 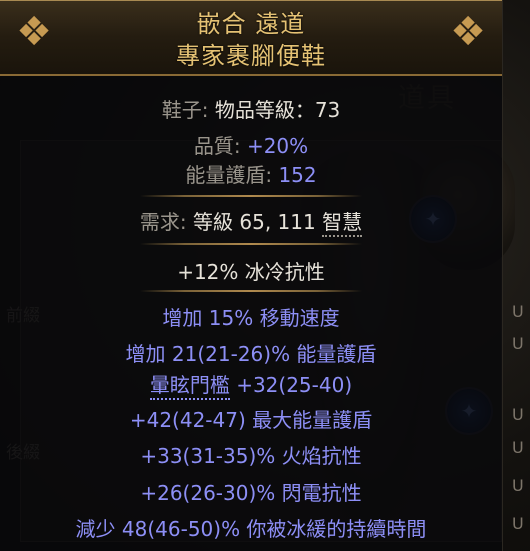 I want to click on explicit-mod: 增加 21(21-26)% 能量護盾, so click(x=251, y=354).